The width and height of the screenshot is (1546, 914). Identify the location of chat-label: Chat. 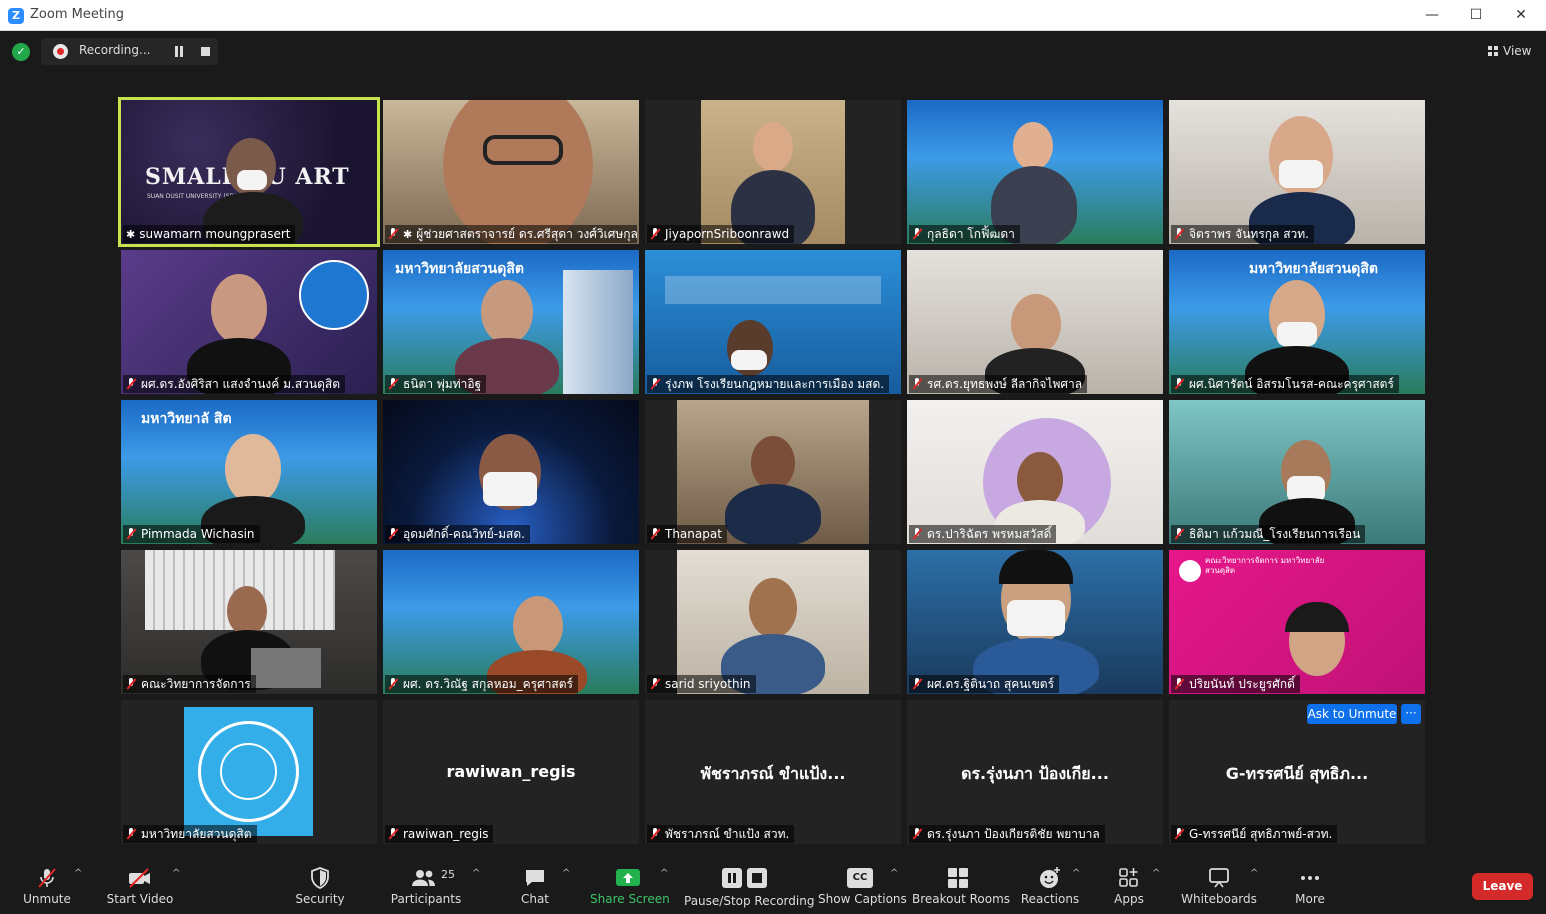
(535, 899).